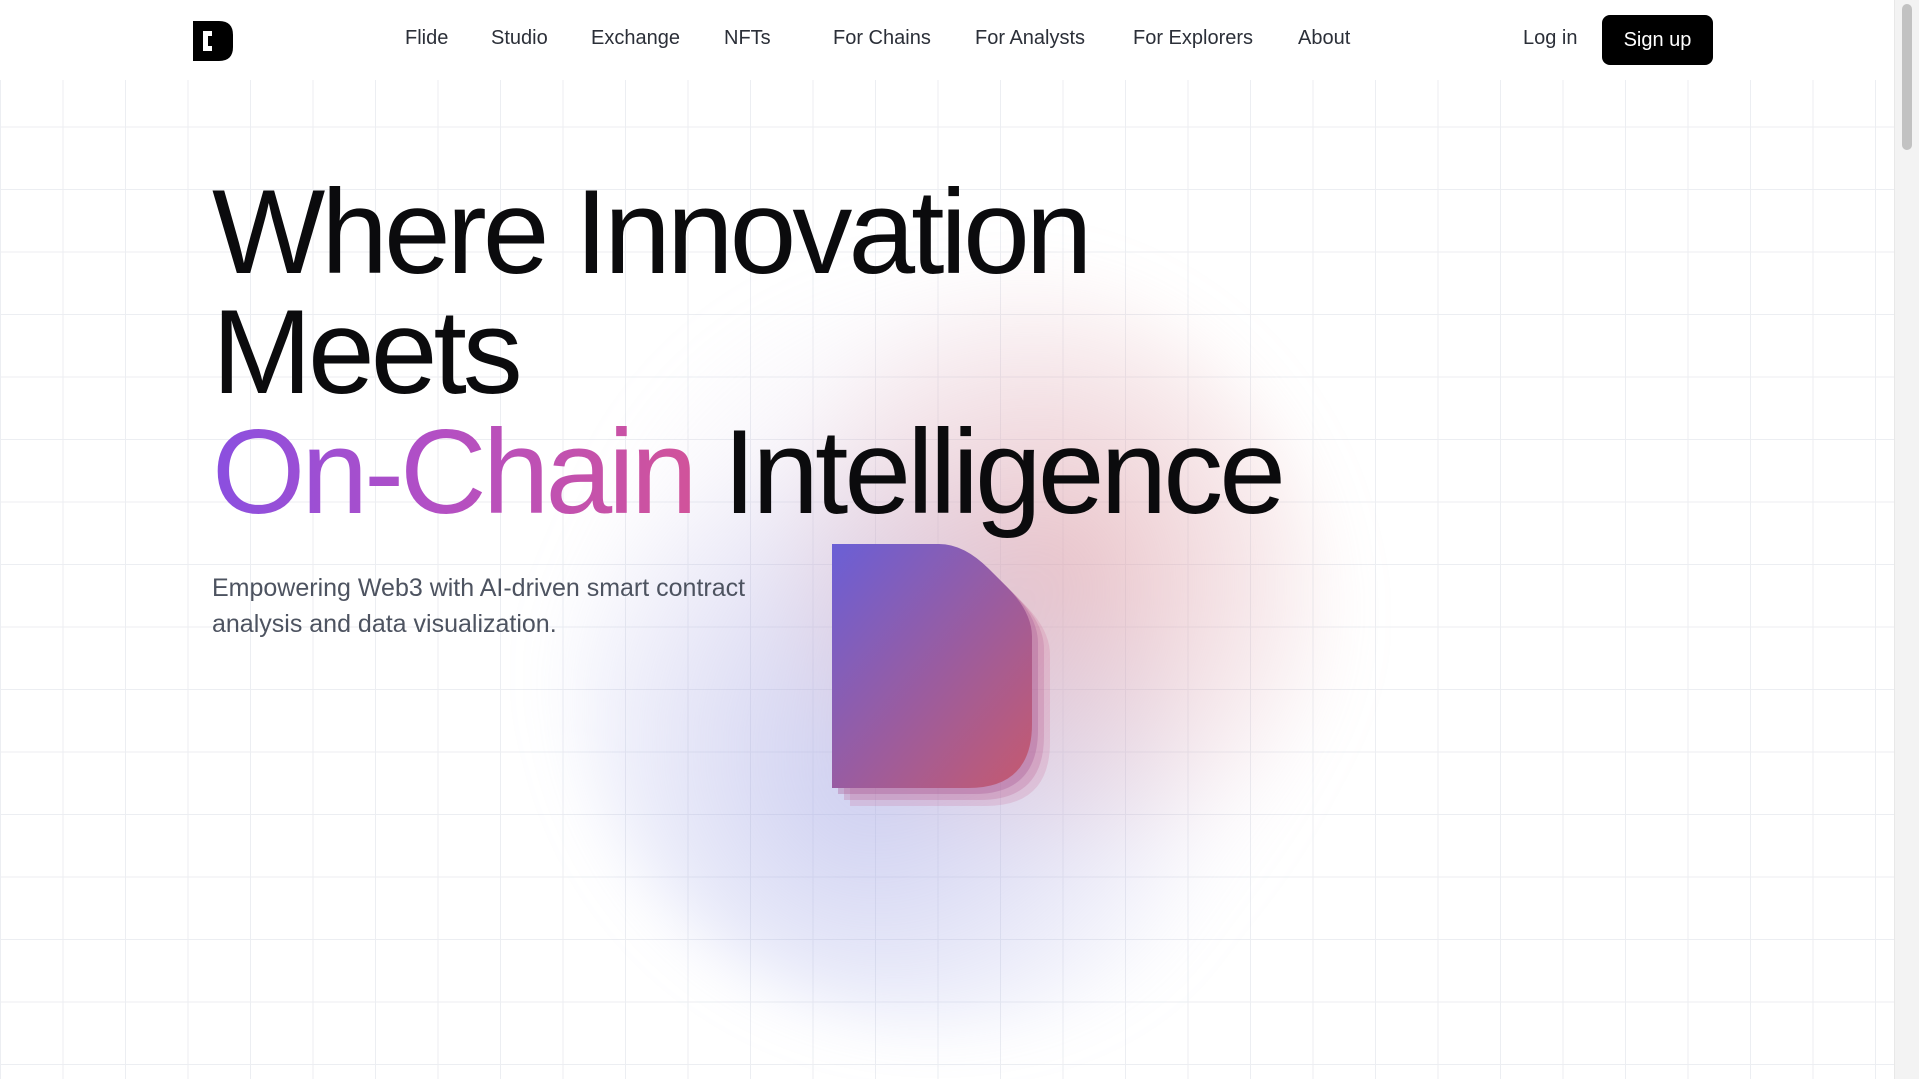 Image resolution: width=1919 pixels, height=1079 pixels. I want to click on hero-title-line-1: Where Innovation, so click(652, 232).